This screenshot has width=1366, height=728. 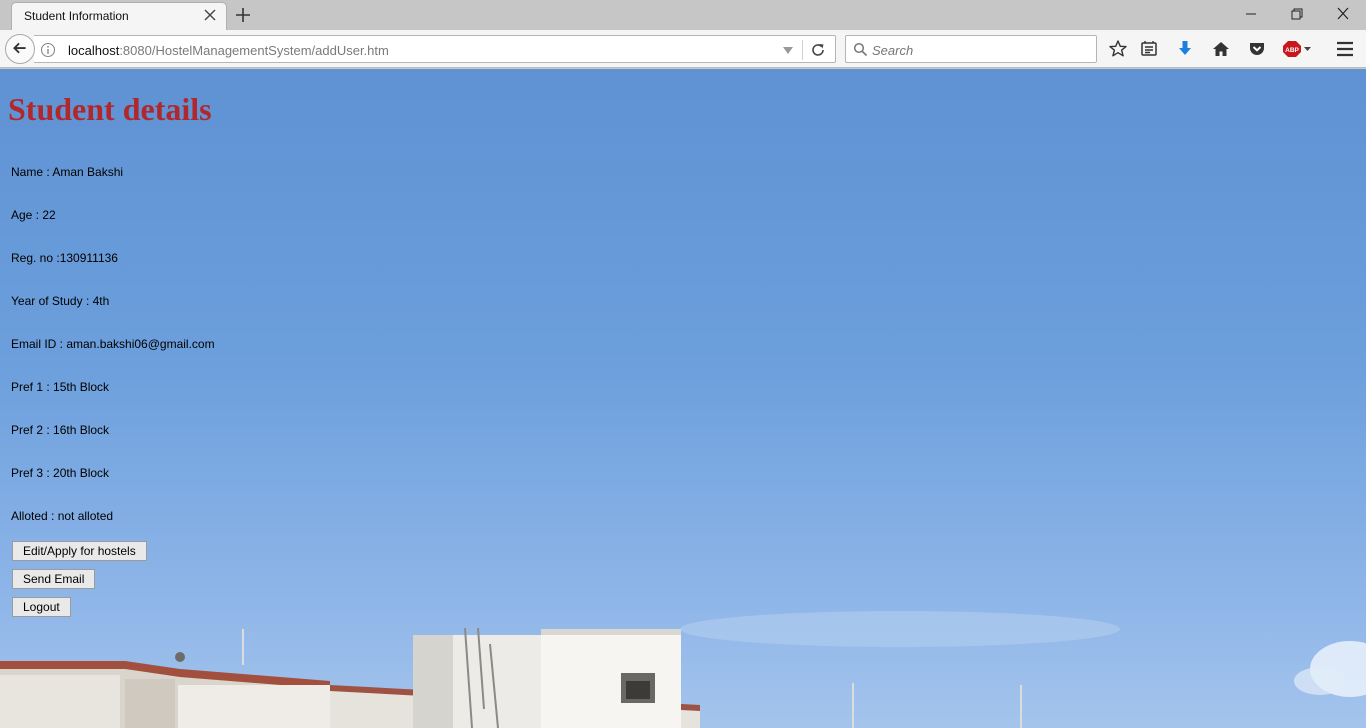 What do you see at coordinates (1297, 14) in the screenshot?
I see `restore-icon` at bounding box center [1297, 14].